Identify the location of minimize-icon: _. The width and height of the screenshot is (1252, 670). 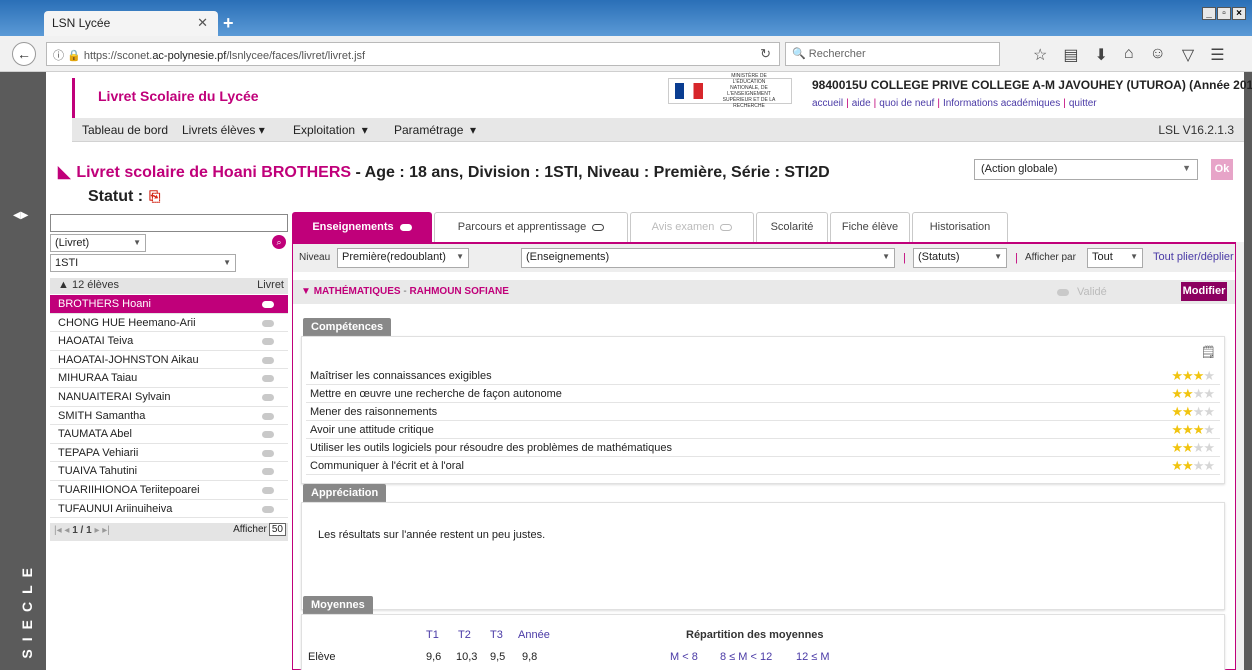
(1209, 13).